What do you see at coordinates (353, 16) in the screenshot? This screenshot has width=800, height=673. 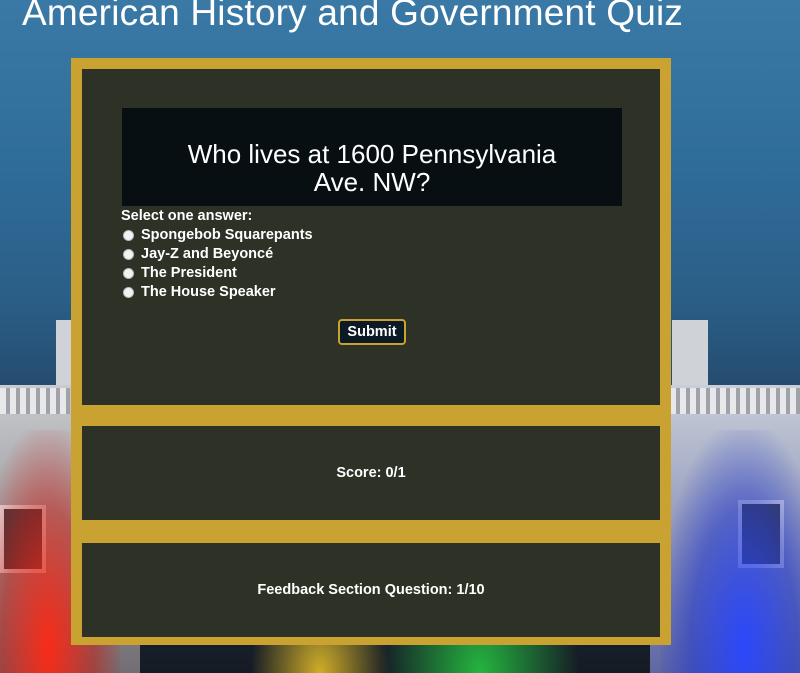 I see `page-title: American History and Government Quiz` at bounding box center [353, 16].